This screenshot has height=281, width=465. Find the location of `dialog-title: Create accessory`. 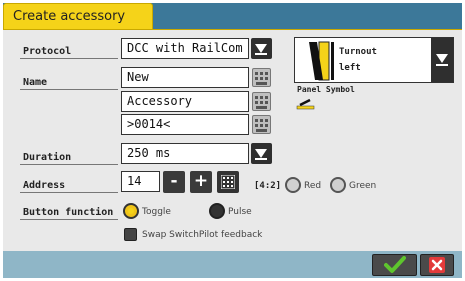

dialog-title: Create accessory is located at coordinates (69, 16).